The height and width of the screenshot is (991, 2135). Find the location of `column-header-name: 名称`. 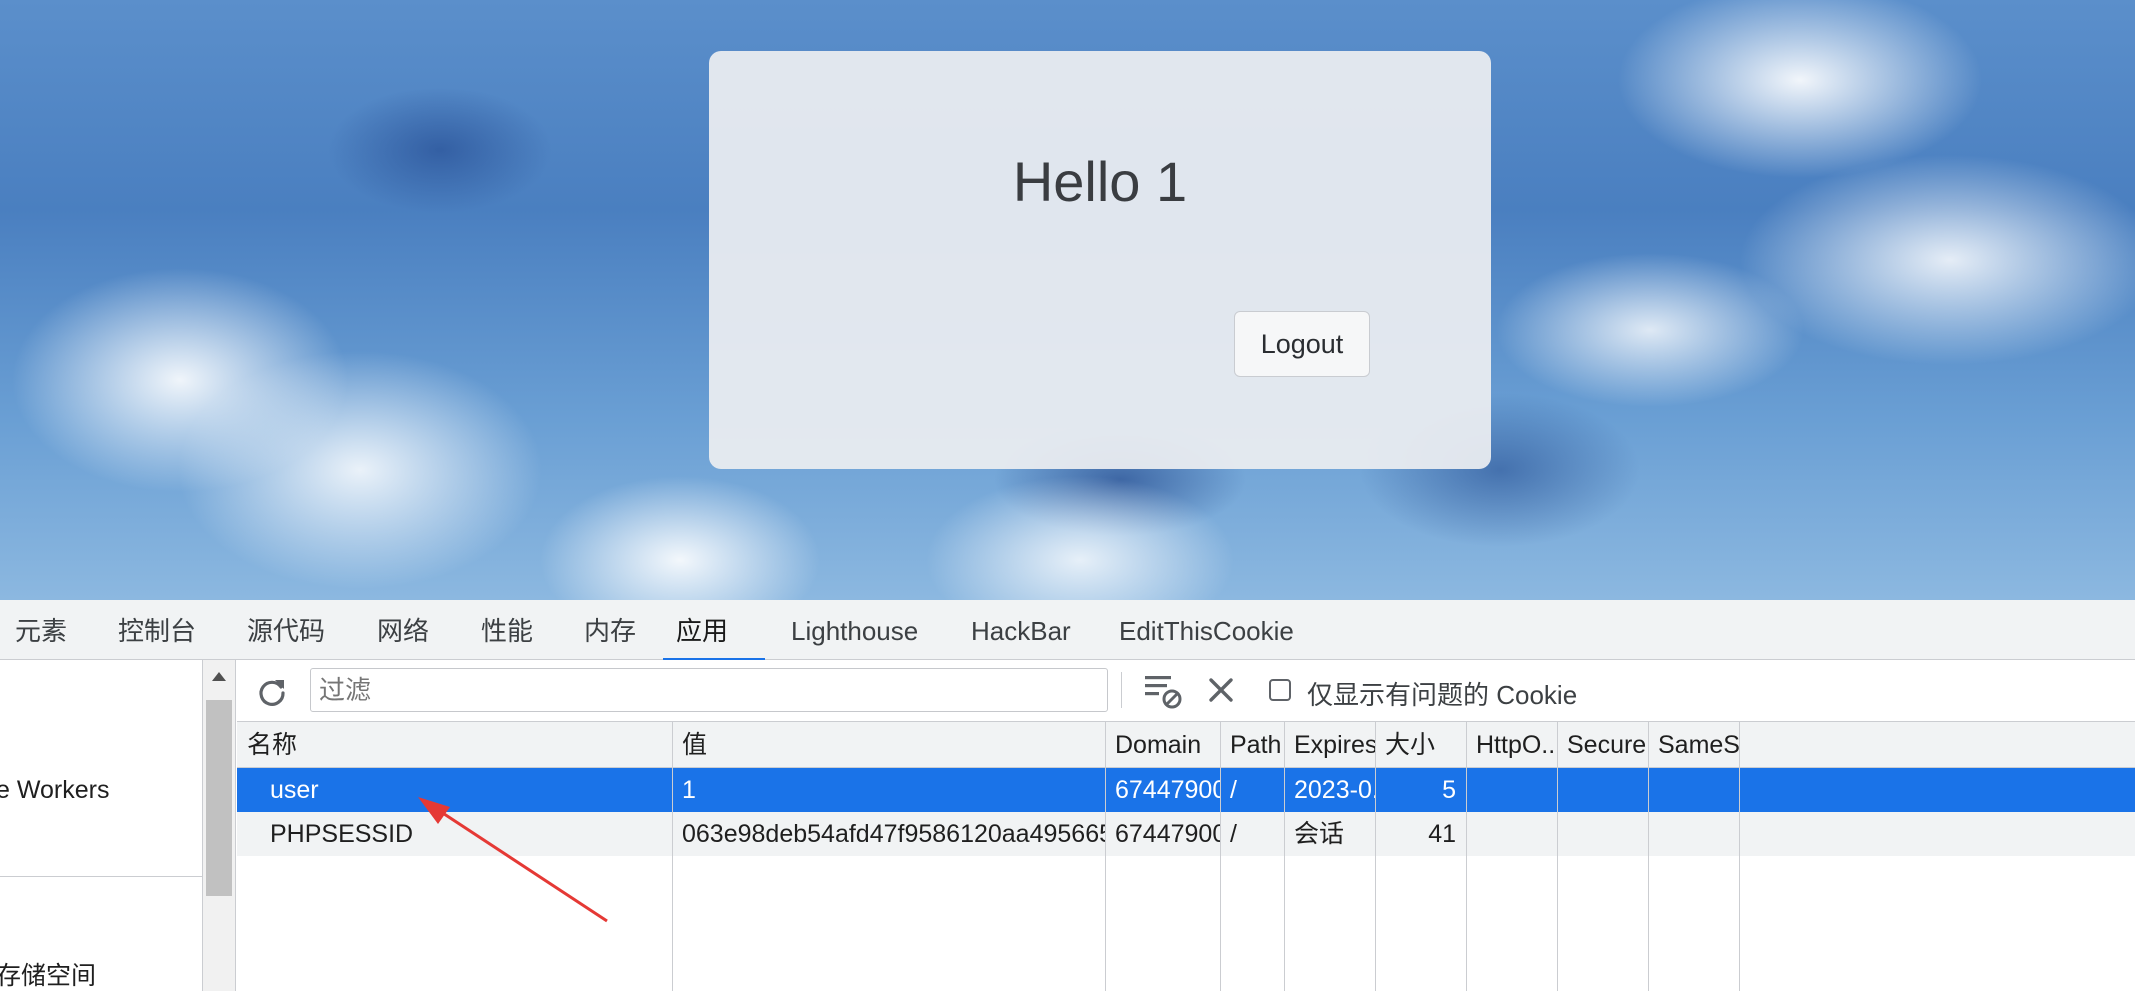

column-header-name: 名称 is located at coordinates (454, 745).